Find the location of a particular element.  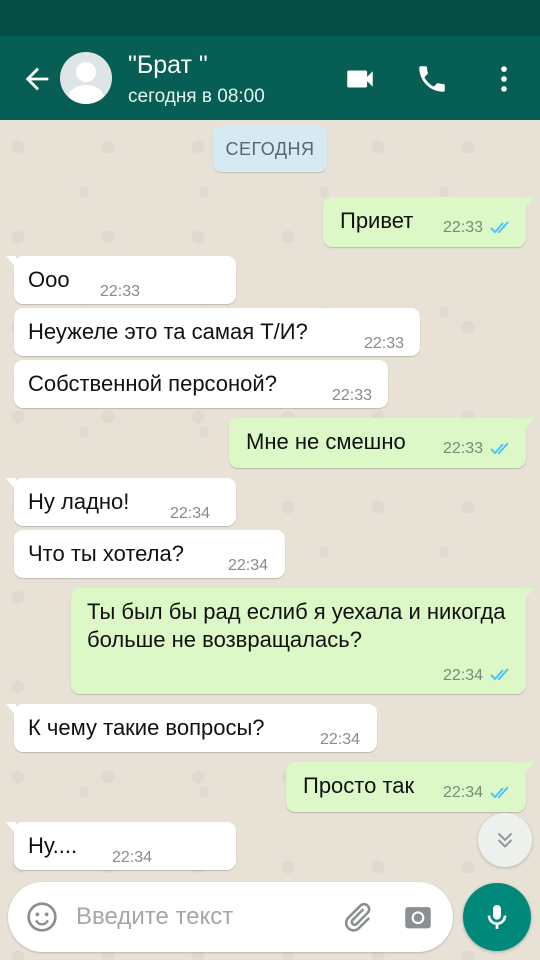

message-composer: Введите текст is located at coordinates (230, 917).